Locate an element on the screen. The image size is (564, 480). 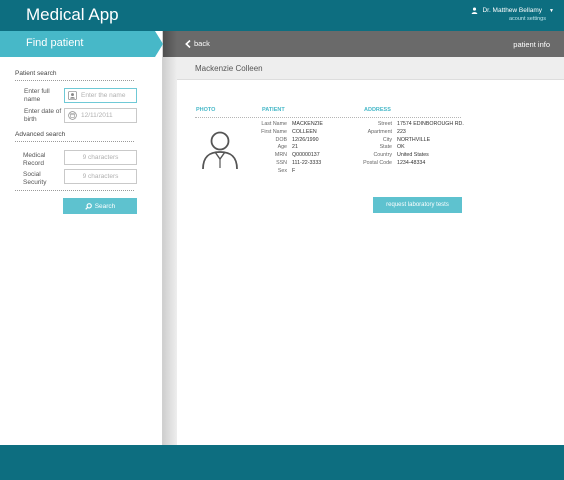
app-title: Medical App is located at coordinates (72, 14).